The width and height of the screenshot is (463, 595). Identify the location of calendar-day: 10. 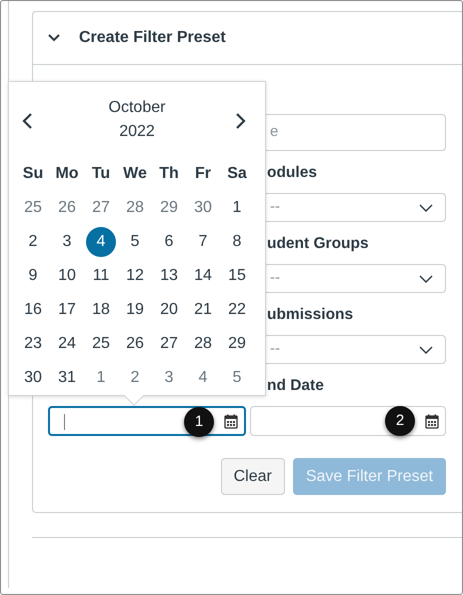
(67, 276).